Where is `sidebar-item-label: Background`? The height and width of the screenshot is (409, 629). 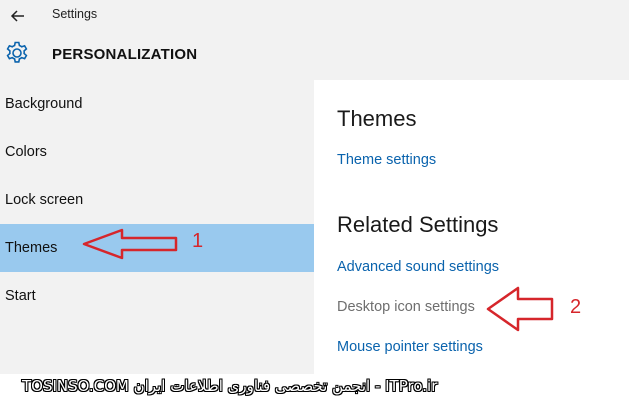 sidebar-item-label: Background is located at coordinates (44, 104).